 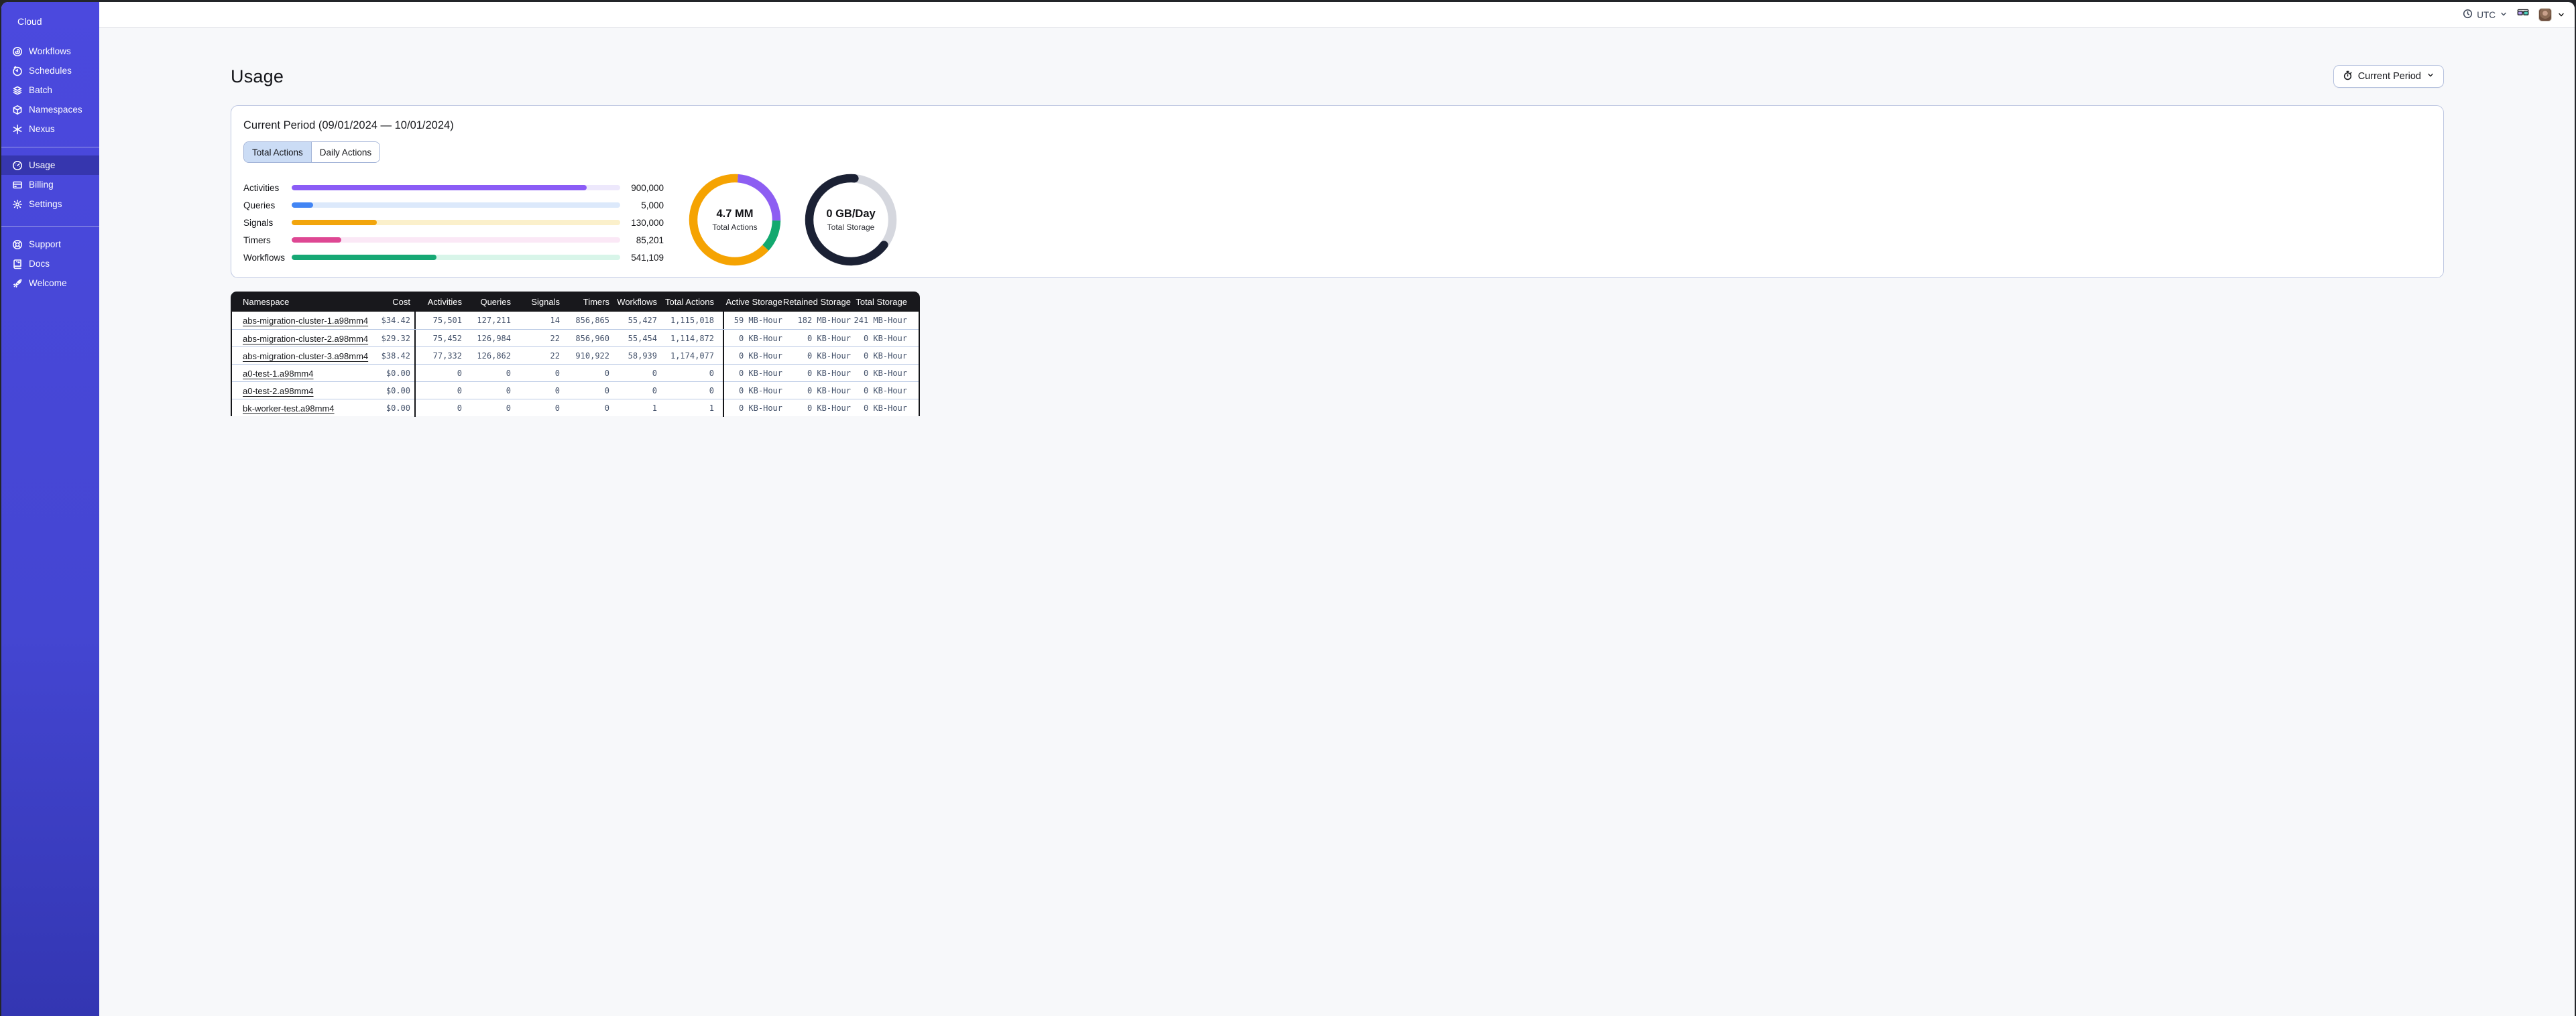 I want to click on sidebar-item-schedules: Schedules, so click(x=50, y=70).